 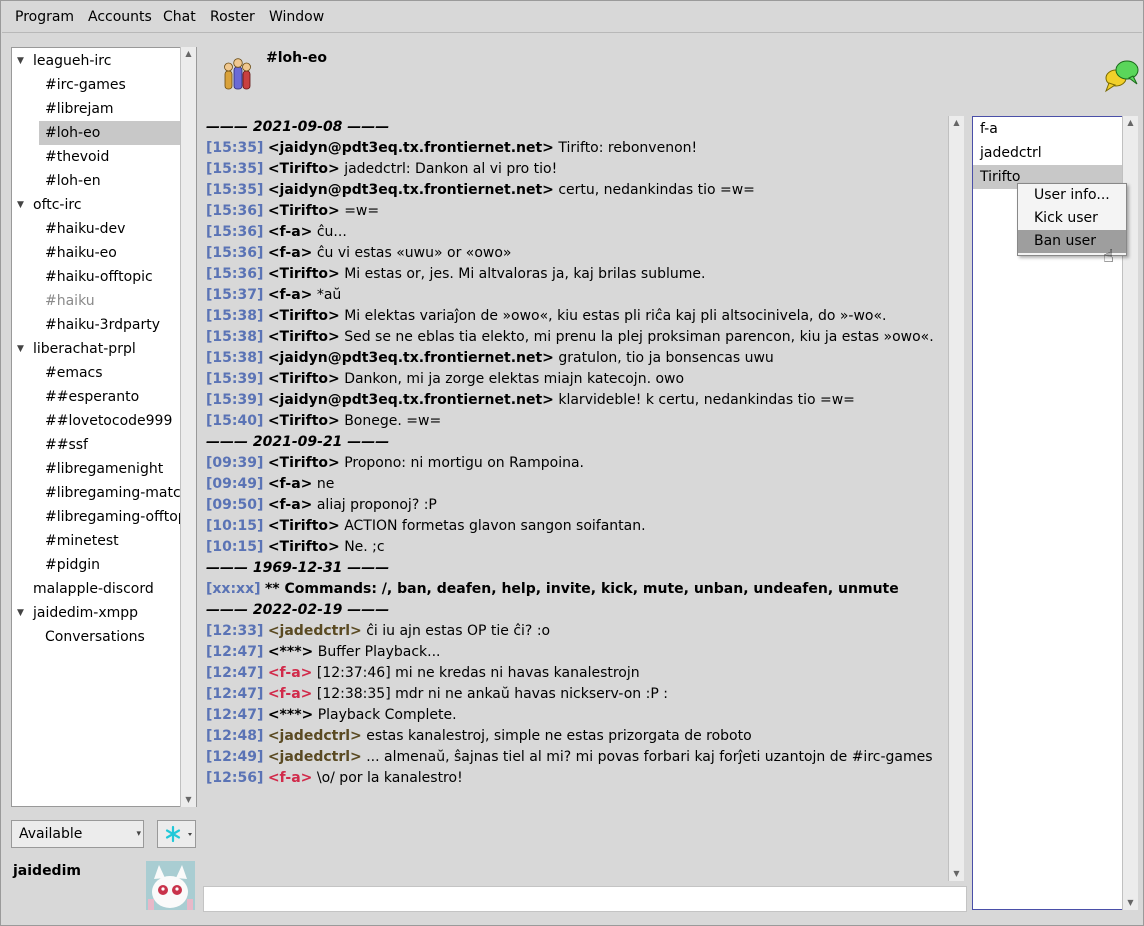 I want to click on tree-room: #haiku-offtopic, so click(x=109, y=277).